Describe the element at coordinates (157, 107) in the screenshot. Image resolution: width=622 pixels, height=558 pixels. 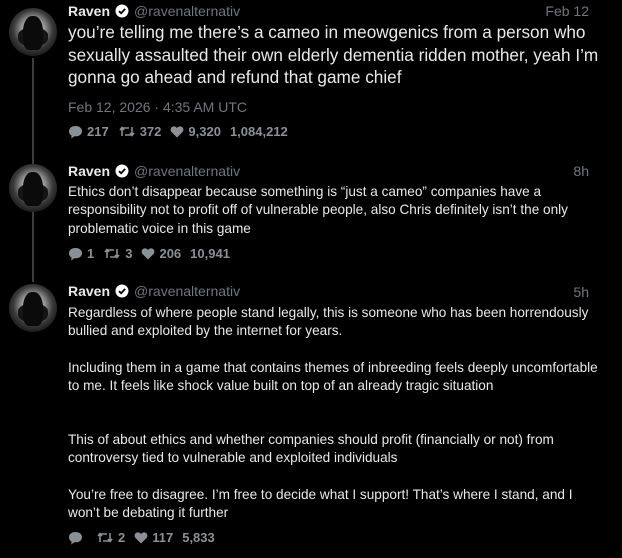
I see `tweet-date: Feb 12, 2026 · 4:35 AM UTC` at that location.